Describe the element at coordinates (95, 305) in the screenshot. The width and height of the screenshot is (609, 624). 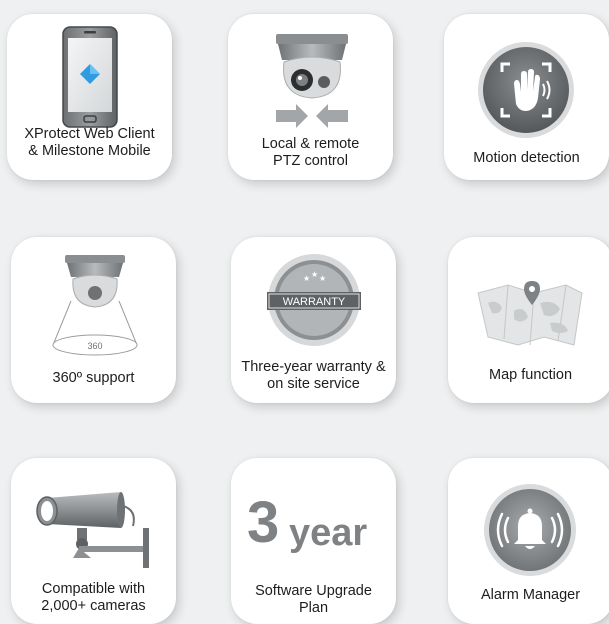
I see `fisheye-camera-icon: 360` at that location.